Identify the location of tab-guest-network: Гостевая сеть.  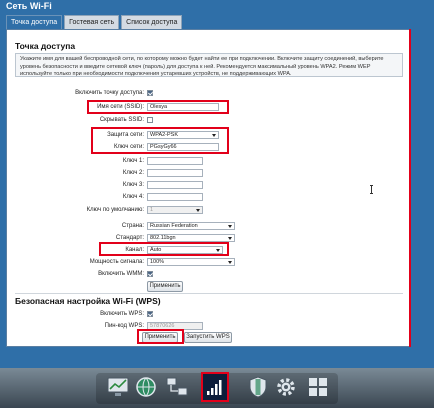
(92, 22).